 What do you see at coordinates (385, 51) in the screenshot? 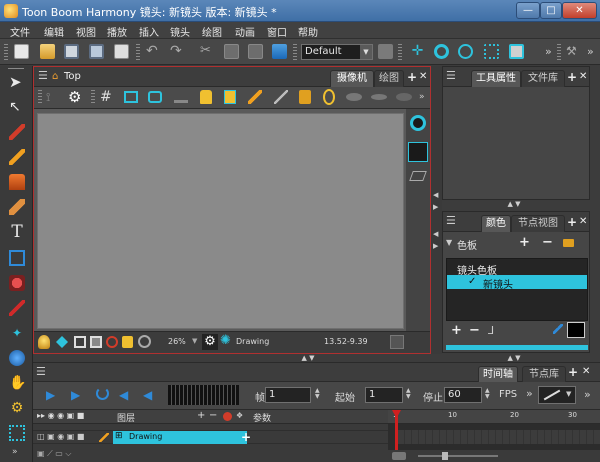
I see `workspace-save-icon` at bounding box center [385, 51].